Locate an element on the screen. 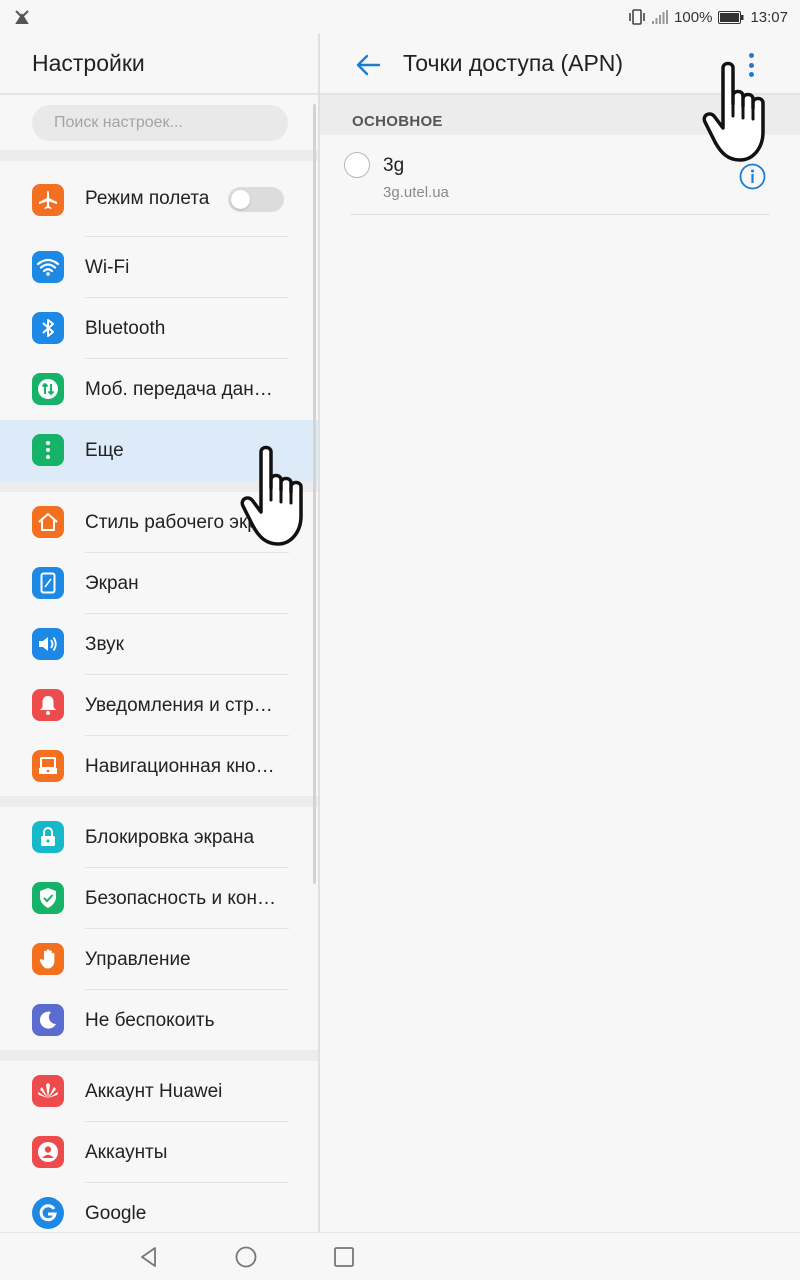 The width and height of the screenshot is (800, 1280). sidebar-item-wifi: Wi-Fi is located at coordinates (159, 267).